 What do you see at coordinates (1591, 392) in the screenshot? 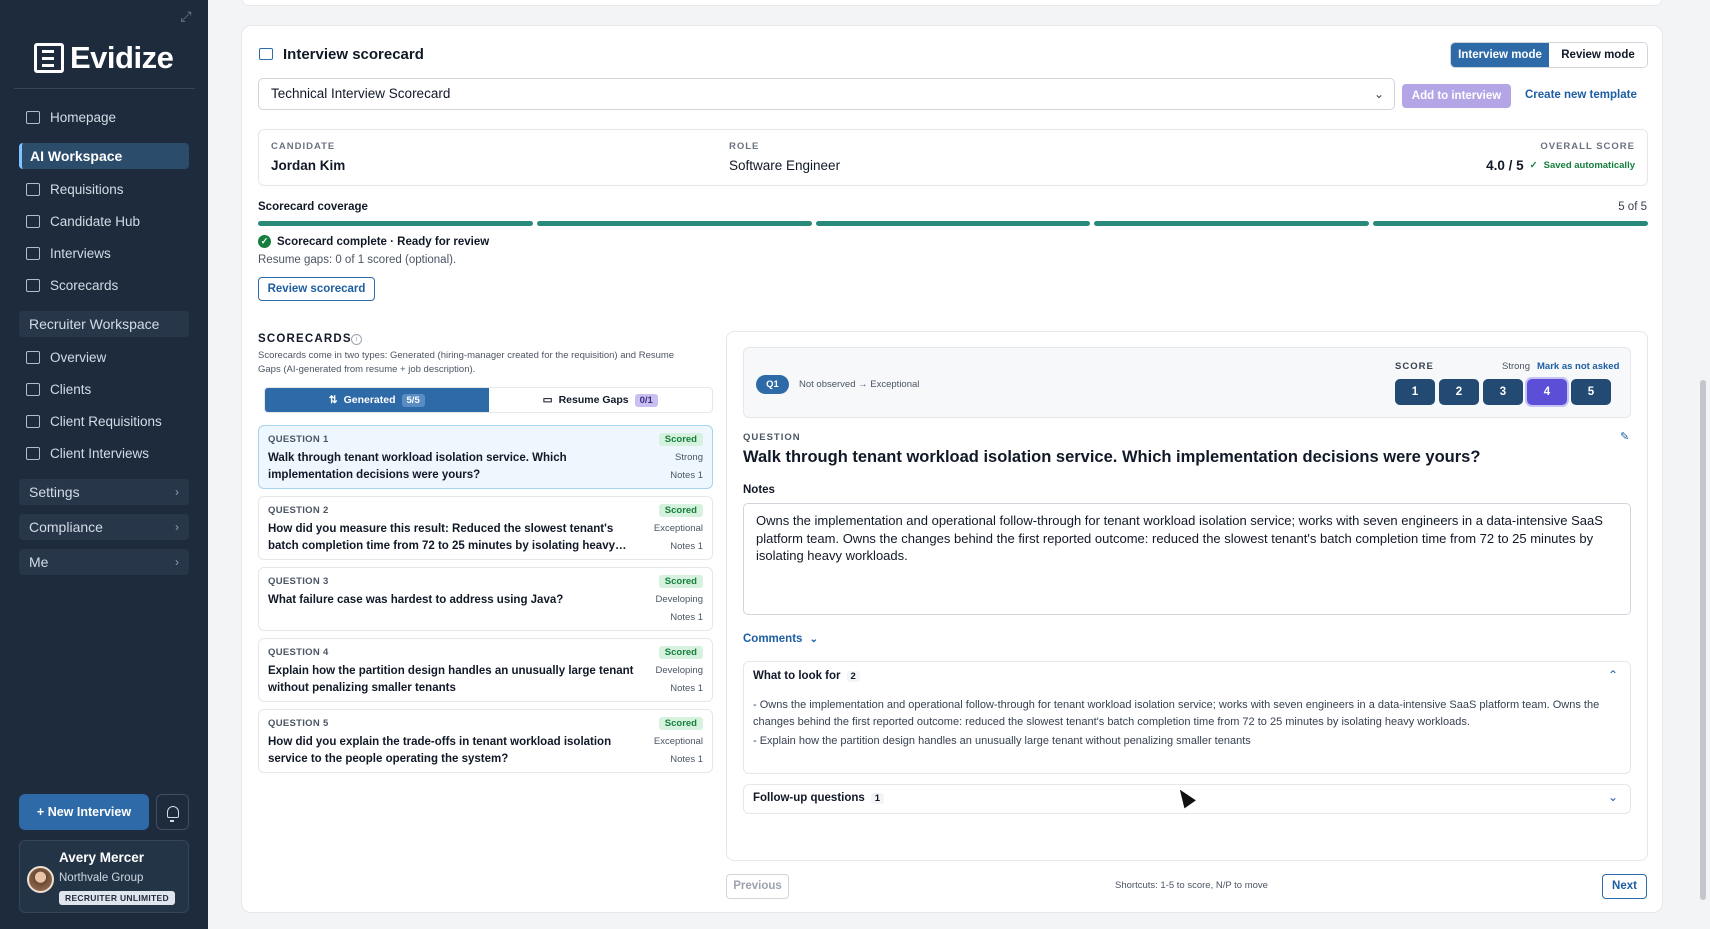
I see `score-button-5: 5` at bounding box center [1591, 392].